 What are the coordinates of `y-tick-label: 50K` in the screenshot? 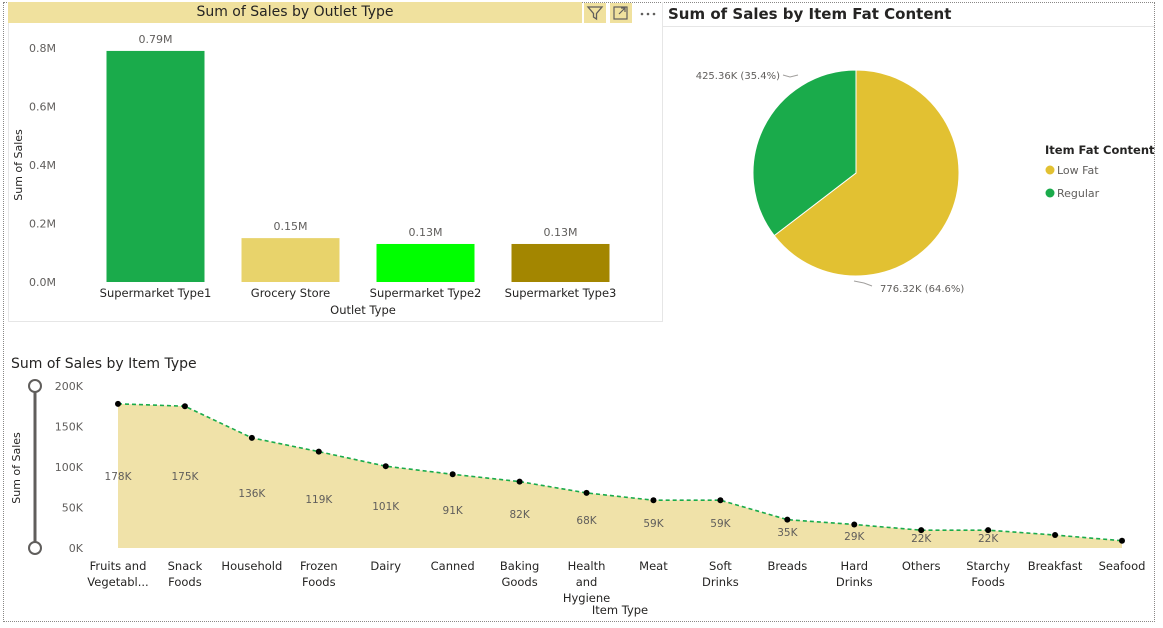 It's located at (73, 508).